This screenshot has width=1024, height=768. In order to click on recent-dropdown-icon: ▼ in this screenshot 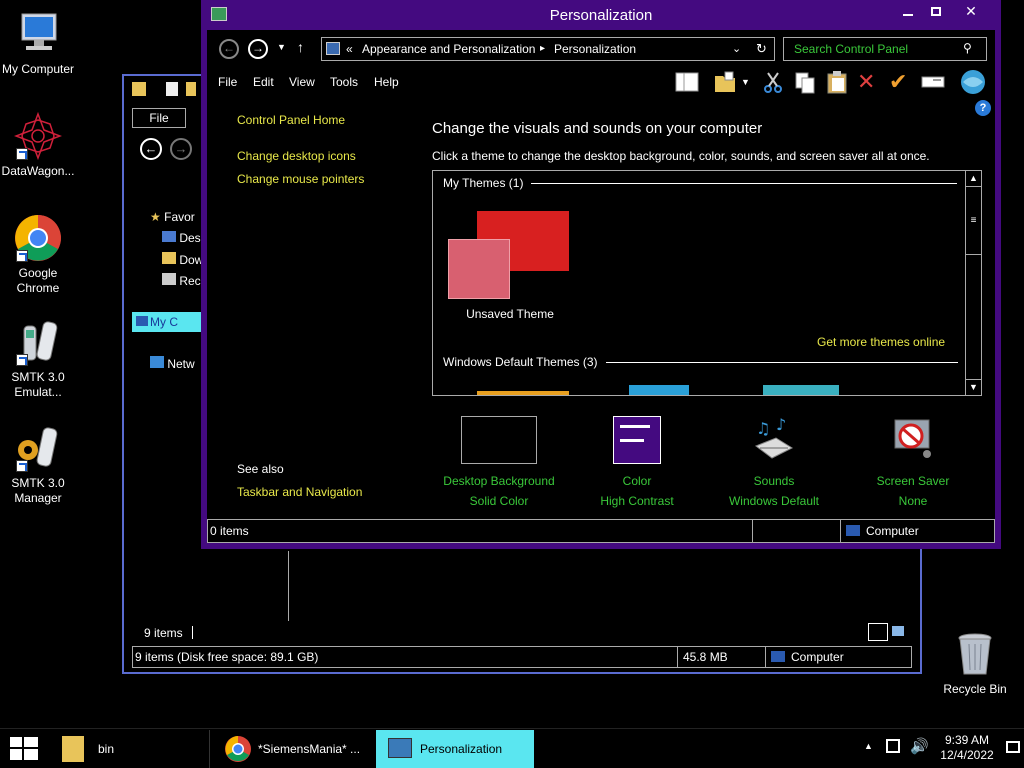, I will do `click(281, 47)`.